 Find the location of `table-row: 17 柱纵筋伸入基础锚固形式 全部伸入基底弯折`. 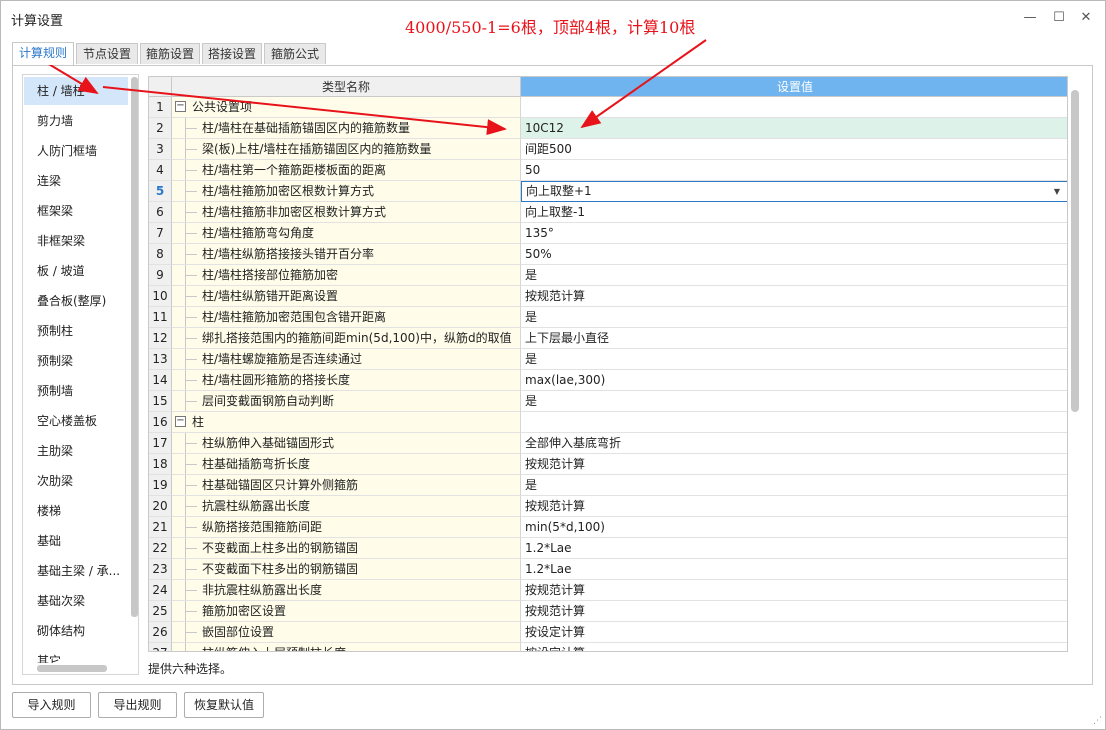

table-row: 17 柱纵筋伸入基础锚固形式 全部伸入基底弯折 is located at coordinates (608, 443).